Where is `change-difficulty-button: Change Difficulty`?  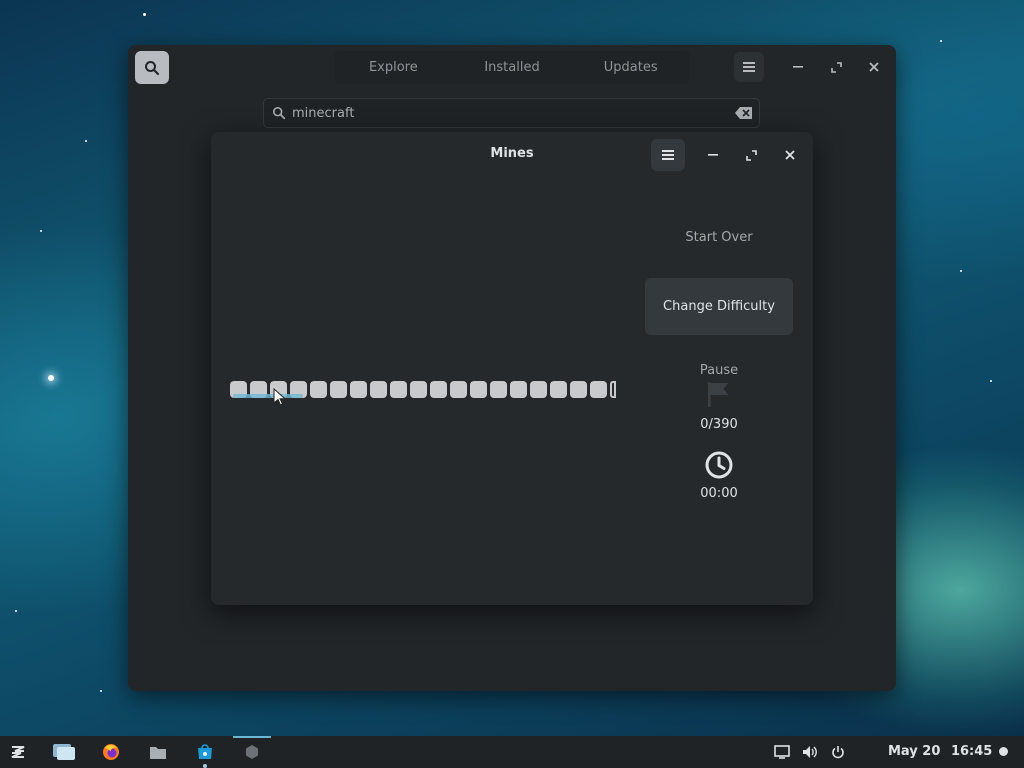 change-difficulty-button: Change Difficulty is located at coordinates (719, 306).